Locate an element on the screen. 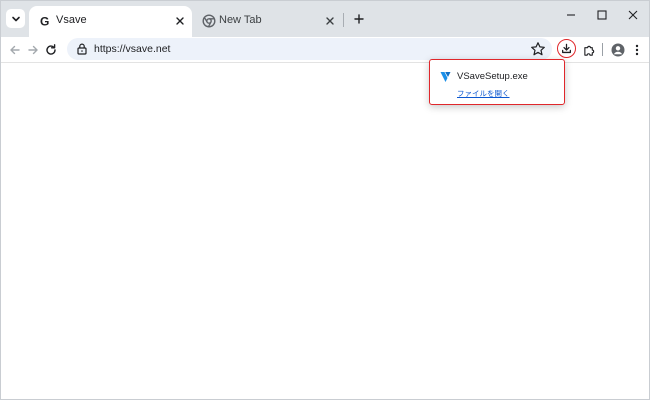  reload-button is located at coordinates (51, 50).